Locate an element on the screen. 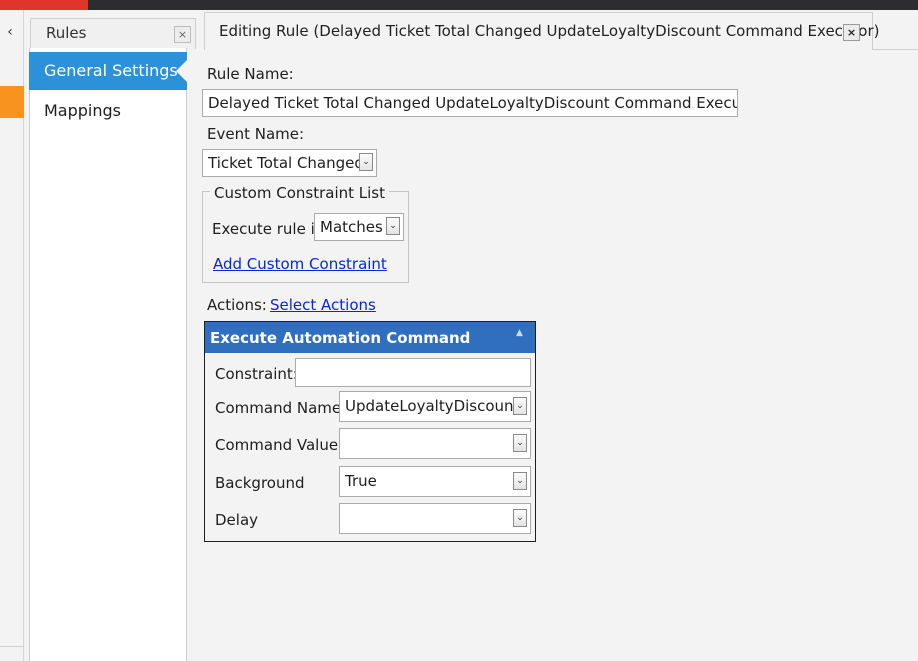  selected-pointer-icon is located at coordinates (181, 71).